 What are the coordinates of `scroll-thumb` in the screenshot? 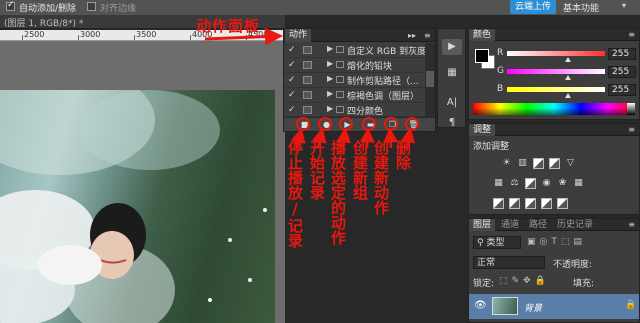 It's located at (430, 79).